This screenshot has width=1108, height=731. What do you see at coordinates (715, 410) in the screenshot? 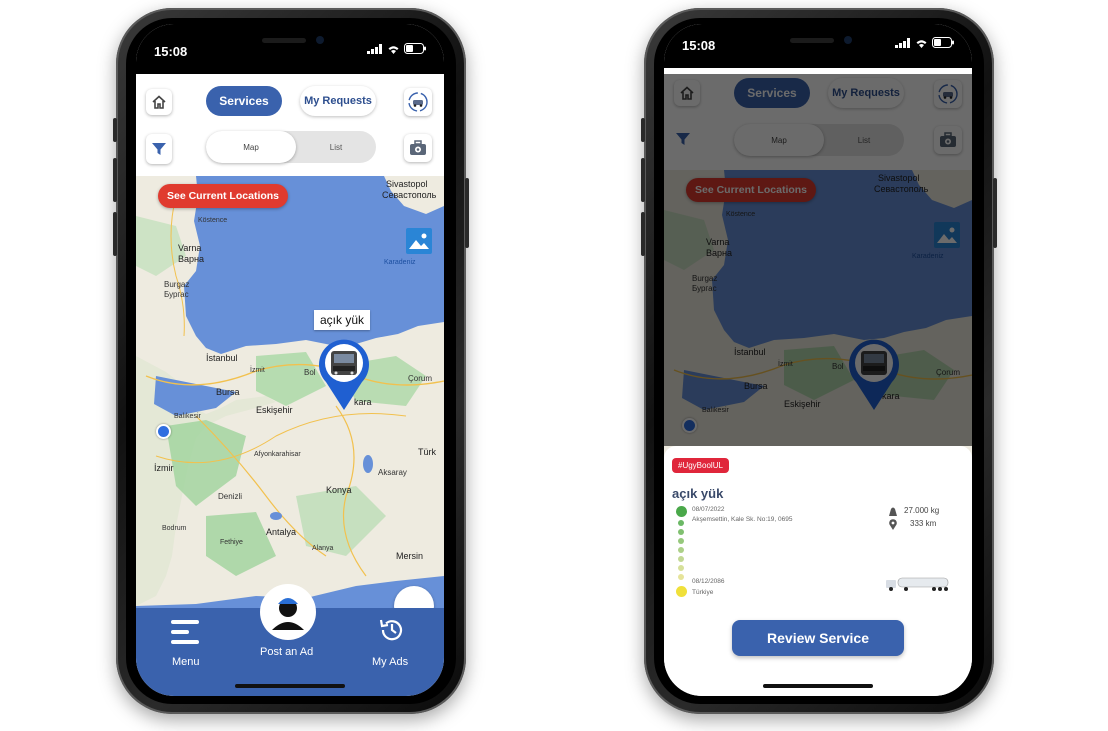
I see `map-label-balikesir: Balıkesir` at bounding box center [715, 410].